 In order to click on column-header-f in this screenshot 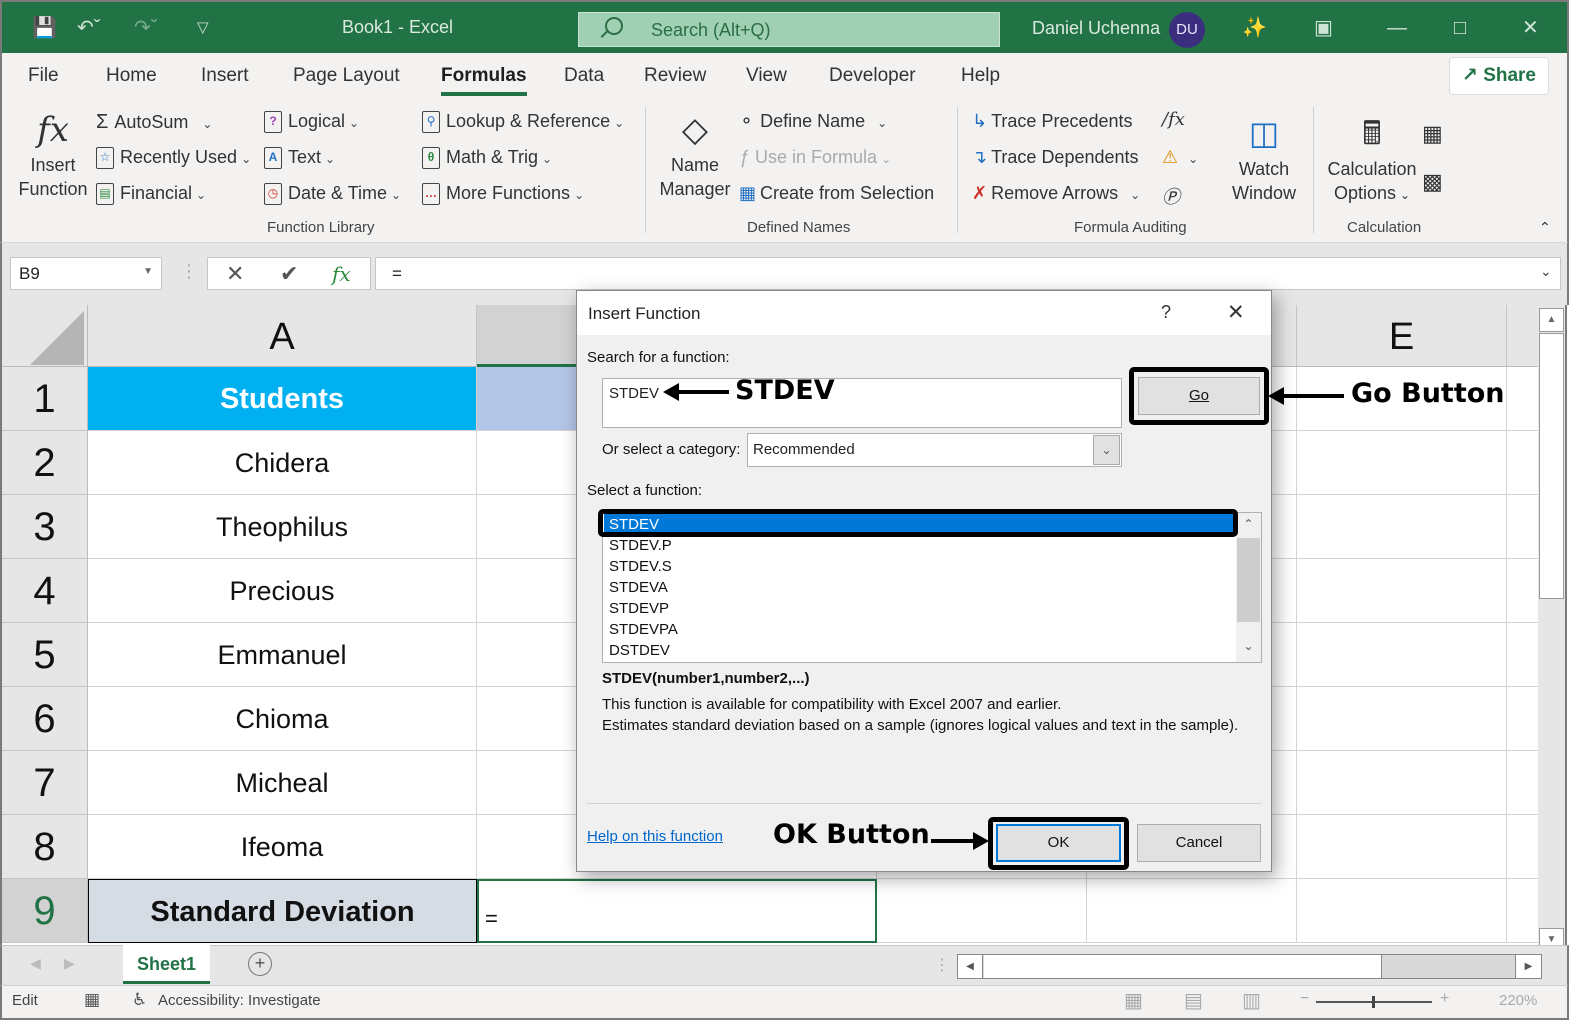, I will do `click(1523, 336)`.